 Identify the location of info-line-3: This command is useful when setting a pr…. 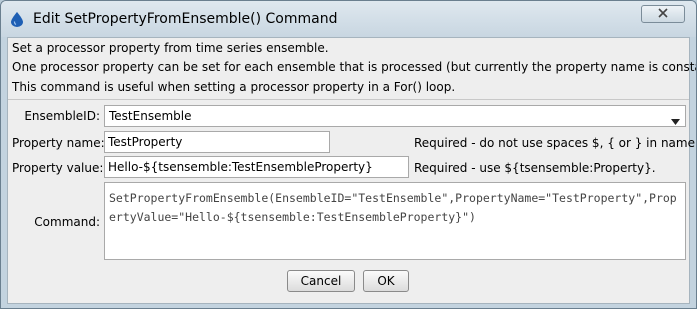
(234, 87).